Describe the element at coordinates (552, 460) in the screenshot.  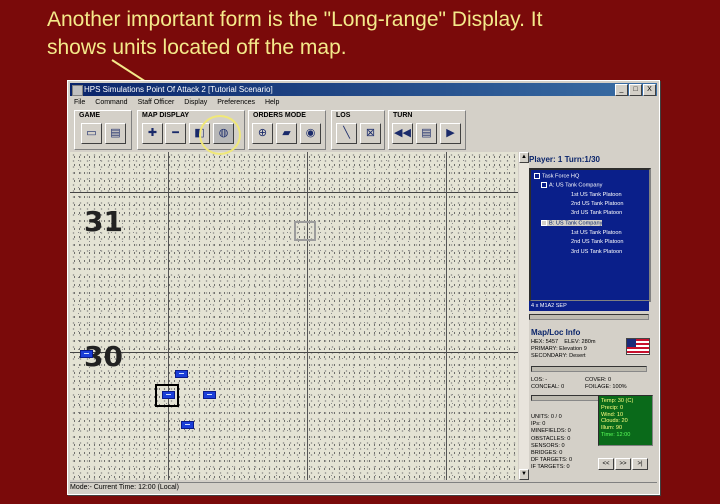
I see `df-targets-count: DF TARGETS: 0` at that location.